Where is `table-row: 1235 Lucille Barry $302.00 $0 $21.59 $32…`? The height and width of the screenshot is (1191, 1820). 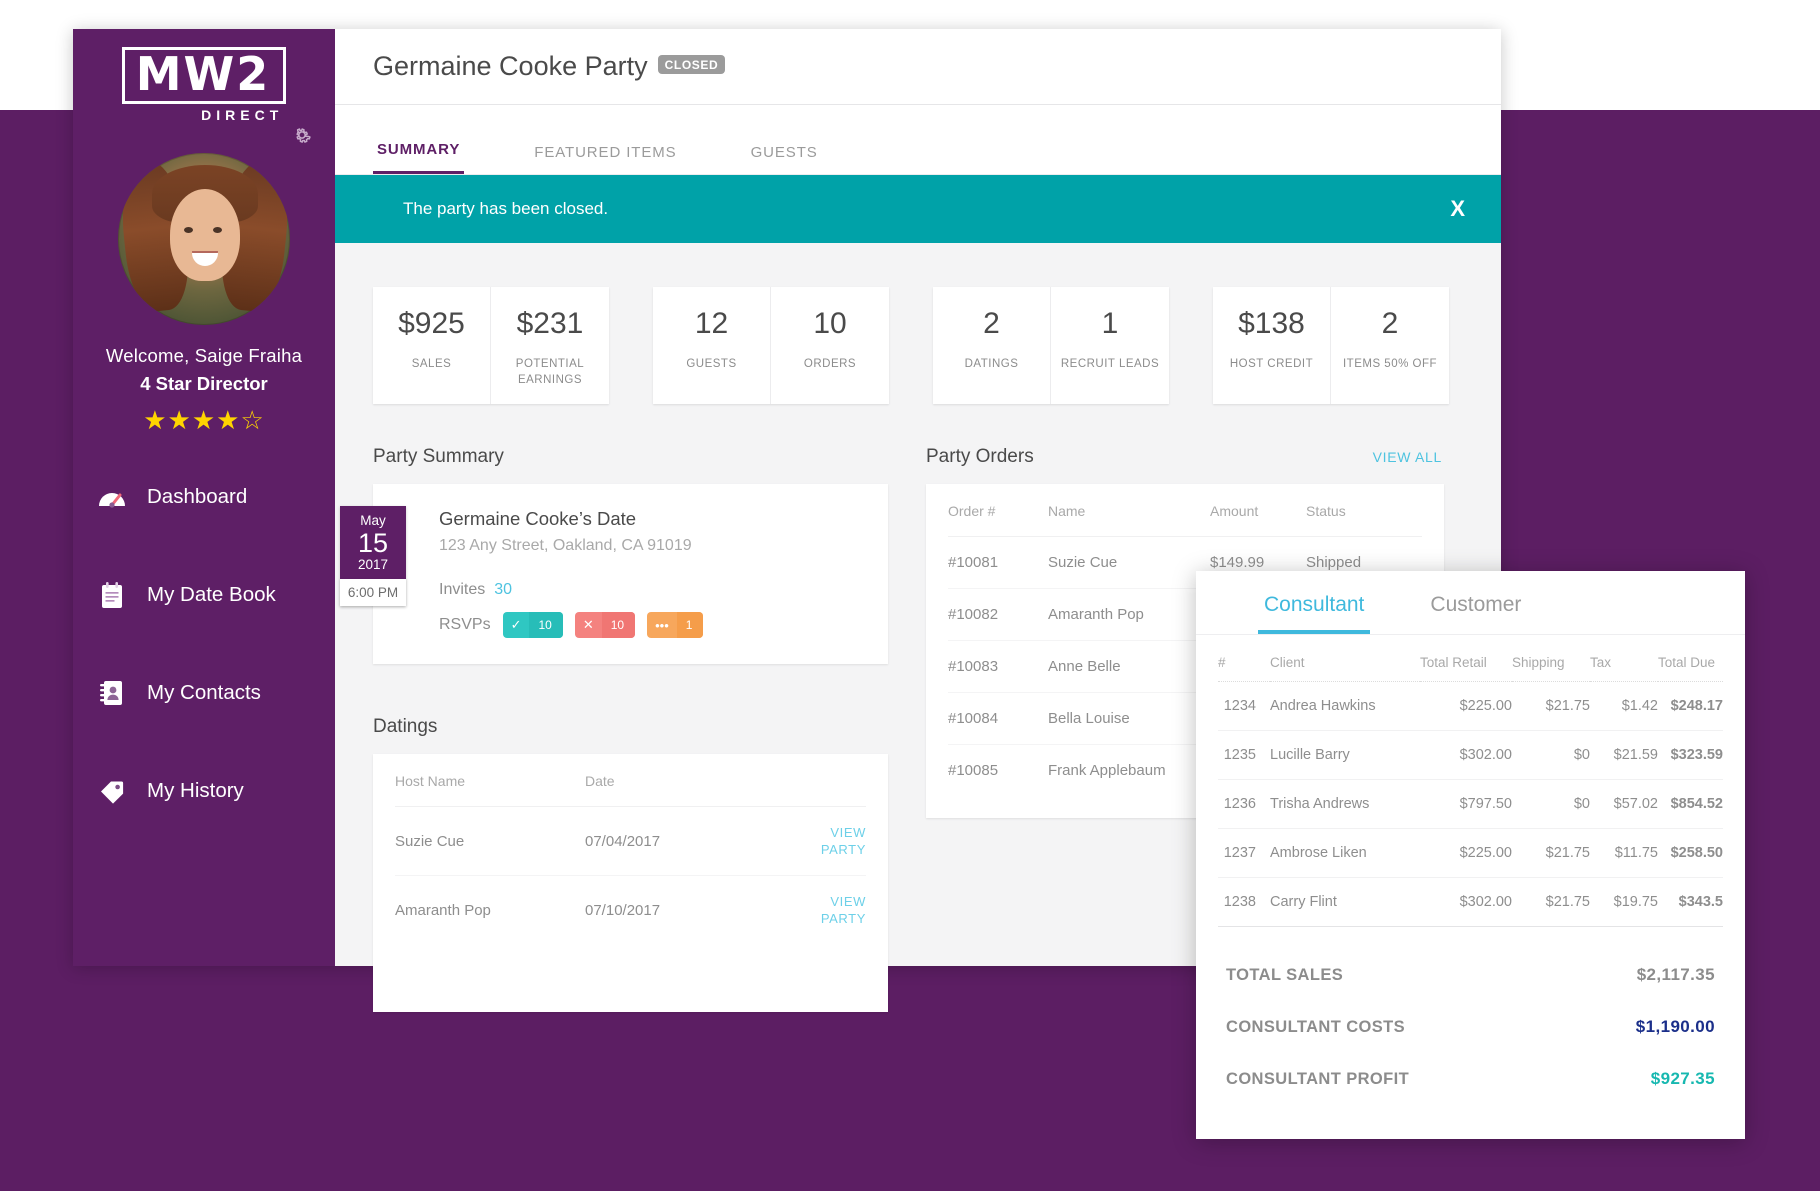 table-row: 1235 Lucille Barry $302.00 $0 $21.59 $32… is located at coordinates (1470, 755).